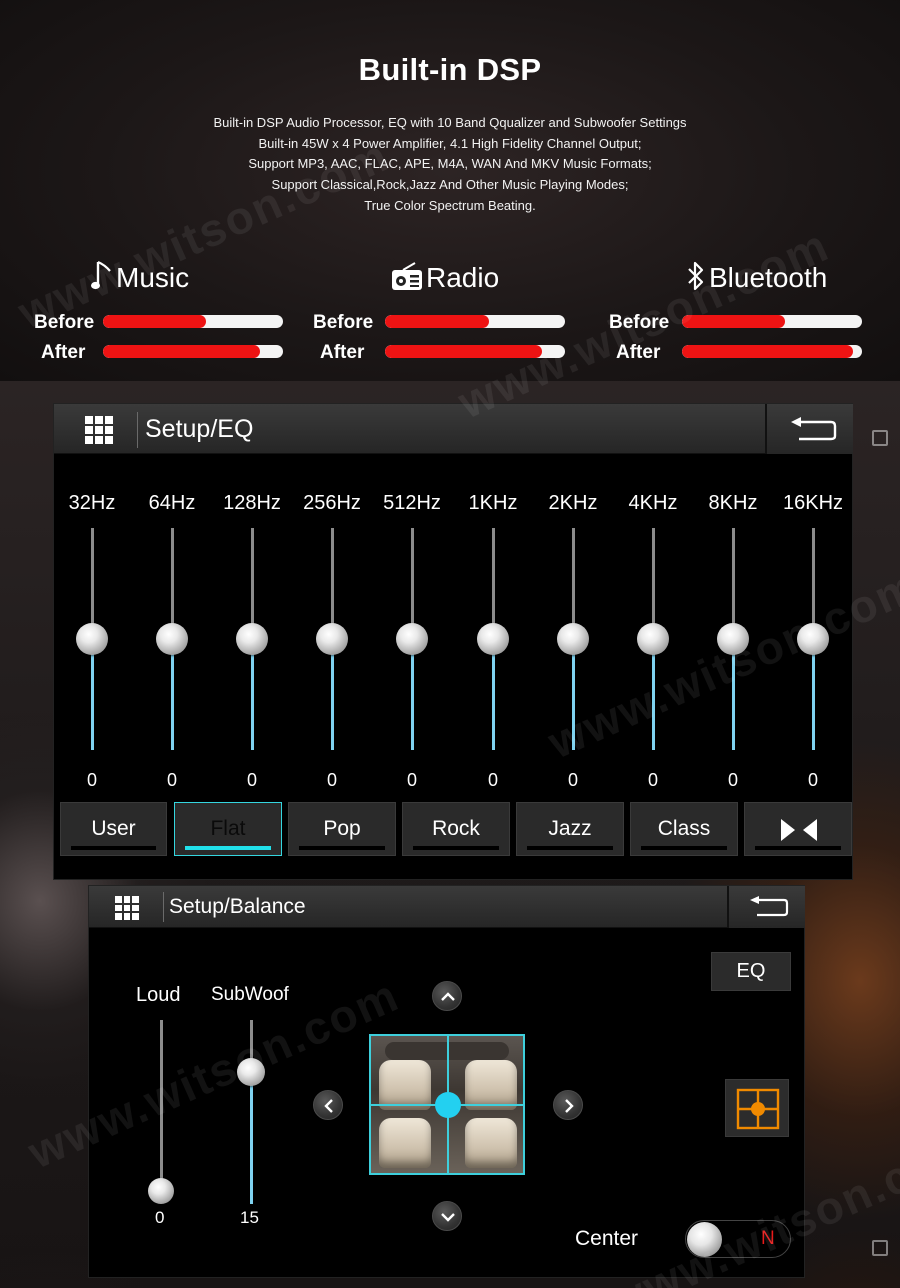 The width and height of the screenshot is (900, 1288). I want to click on preset-pop: Pop, so click(342, 829).